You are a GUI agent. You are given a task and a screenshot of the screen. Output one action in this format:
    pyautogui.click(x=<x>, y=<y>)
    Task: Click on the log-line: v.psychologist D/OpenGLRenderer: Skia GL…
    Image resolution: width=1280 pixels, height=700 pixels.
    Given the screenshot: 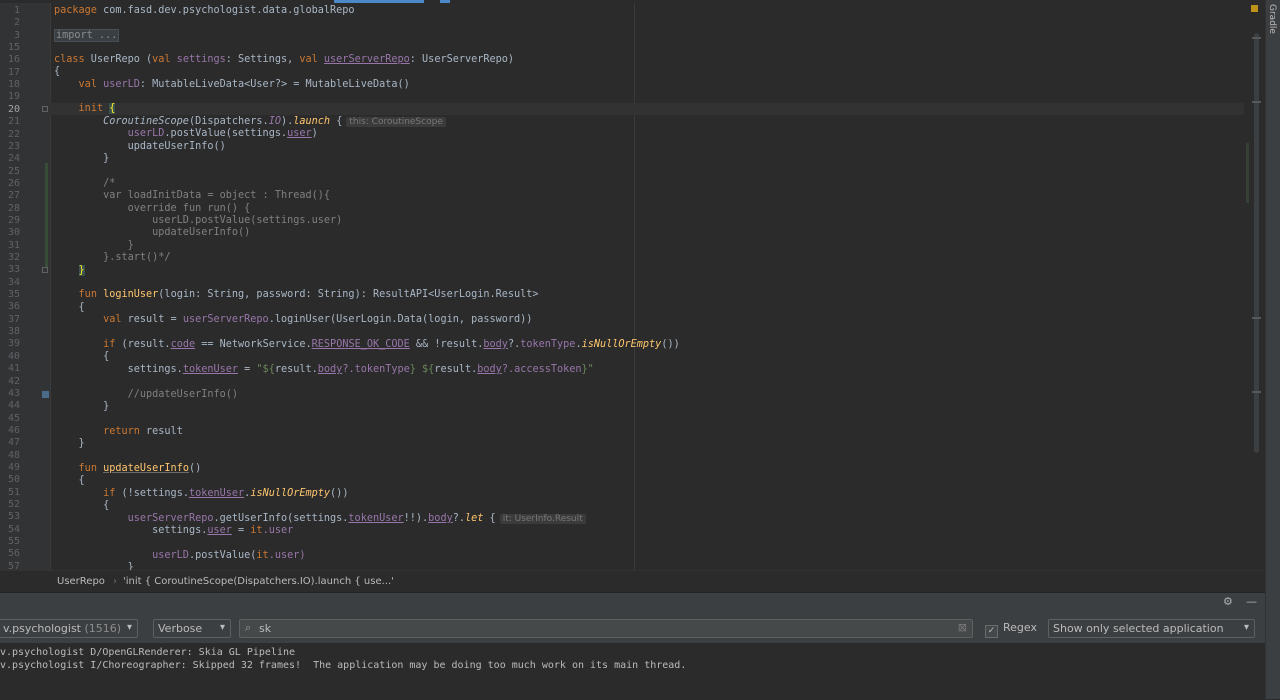 What is the action you would take?
    pyautogui.click(x=147, y=652)
    